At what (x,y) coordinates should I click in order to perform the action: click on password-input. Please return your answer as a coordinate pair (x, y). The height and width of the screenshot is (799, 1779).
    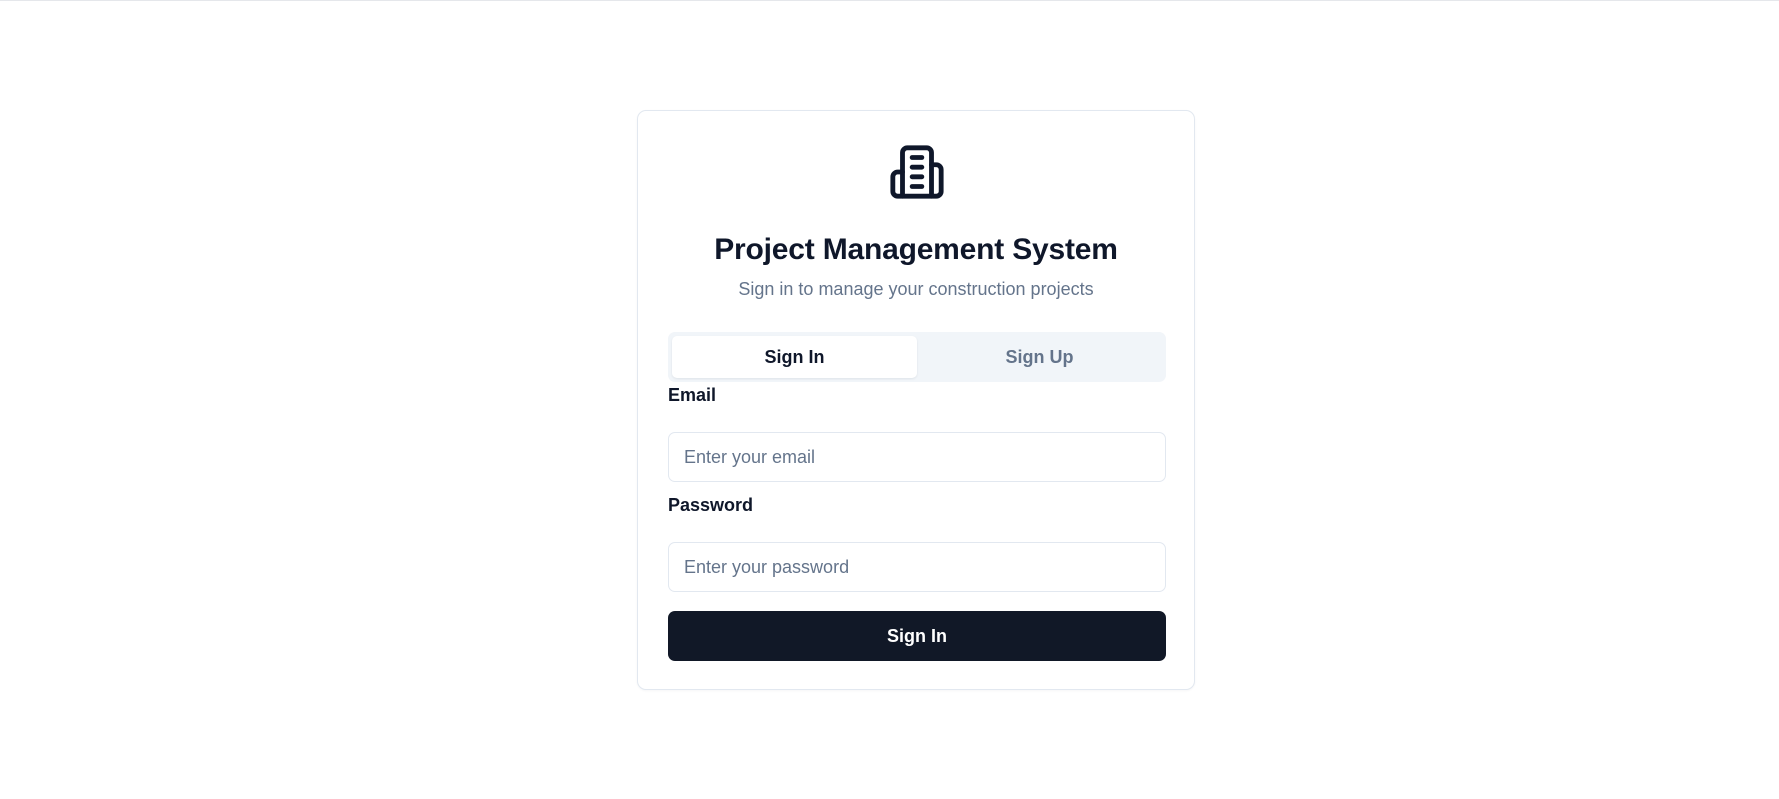
    Looking at the image, I should click on (917, 567).